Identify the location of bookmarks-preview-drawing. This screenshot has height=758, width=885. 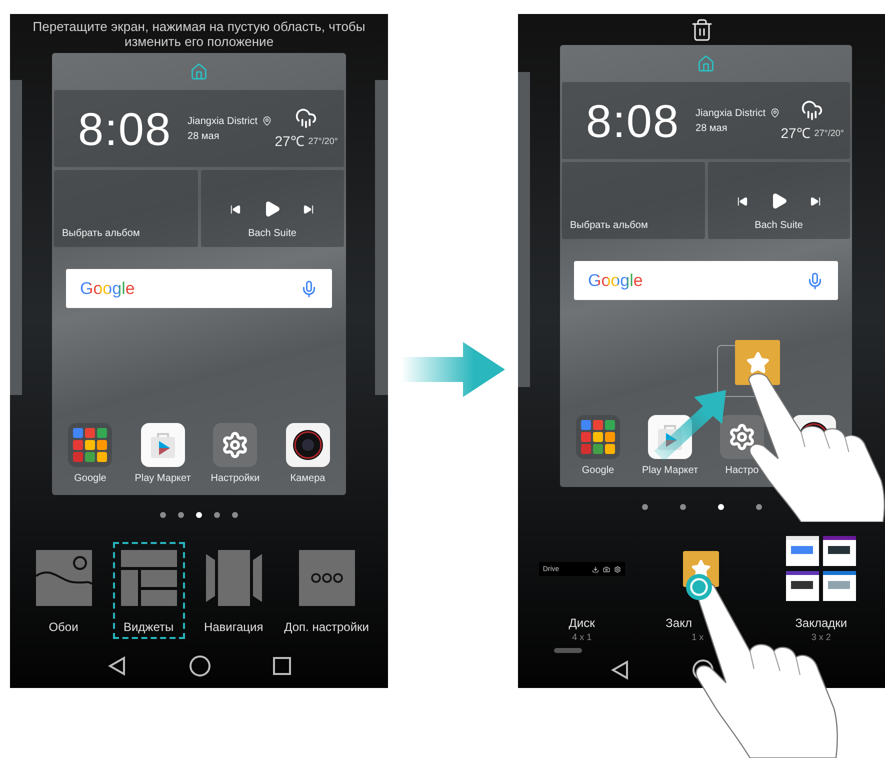
(821, 569).